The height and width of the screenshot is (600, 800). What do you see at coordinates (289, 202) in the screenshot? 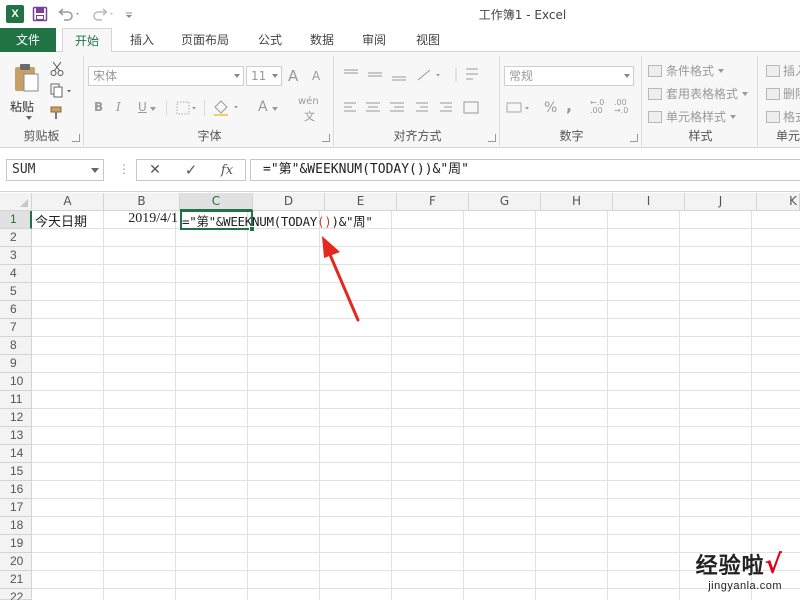
I see `column-header-d: D` at bounding box center [289, 202].